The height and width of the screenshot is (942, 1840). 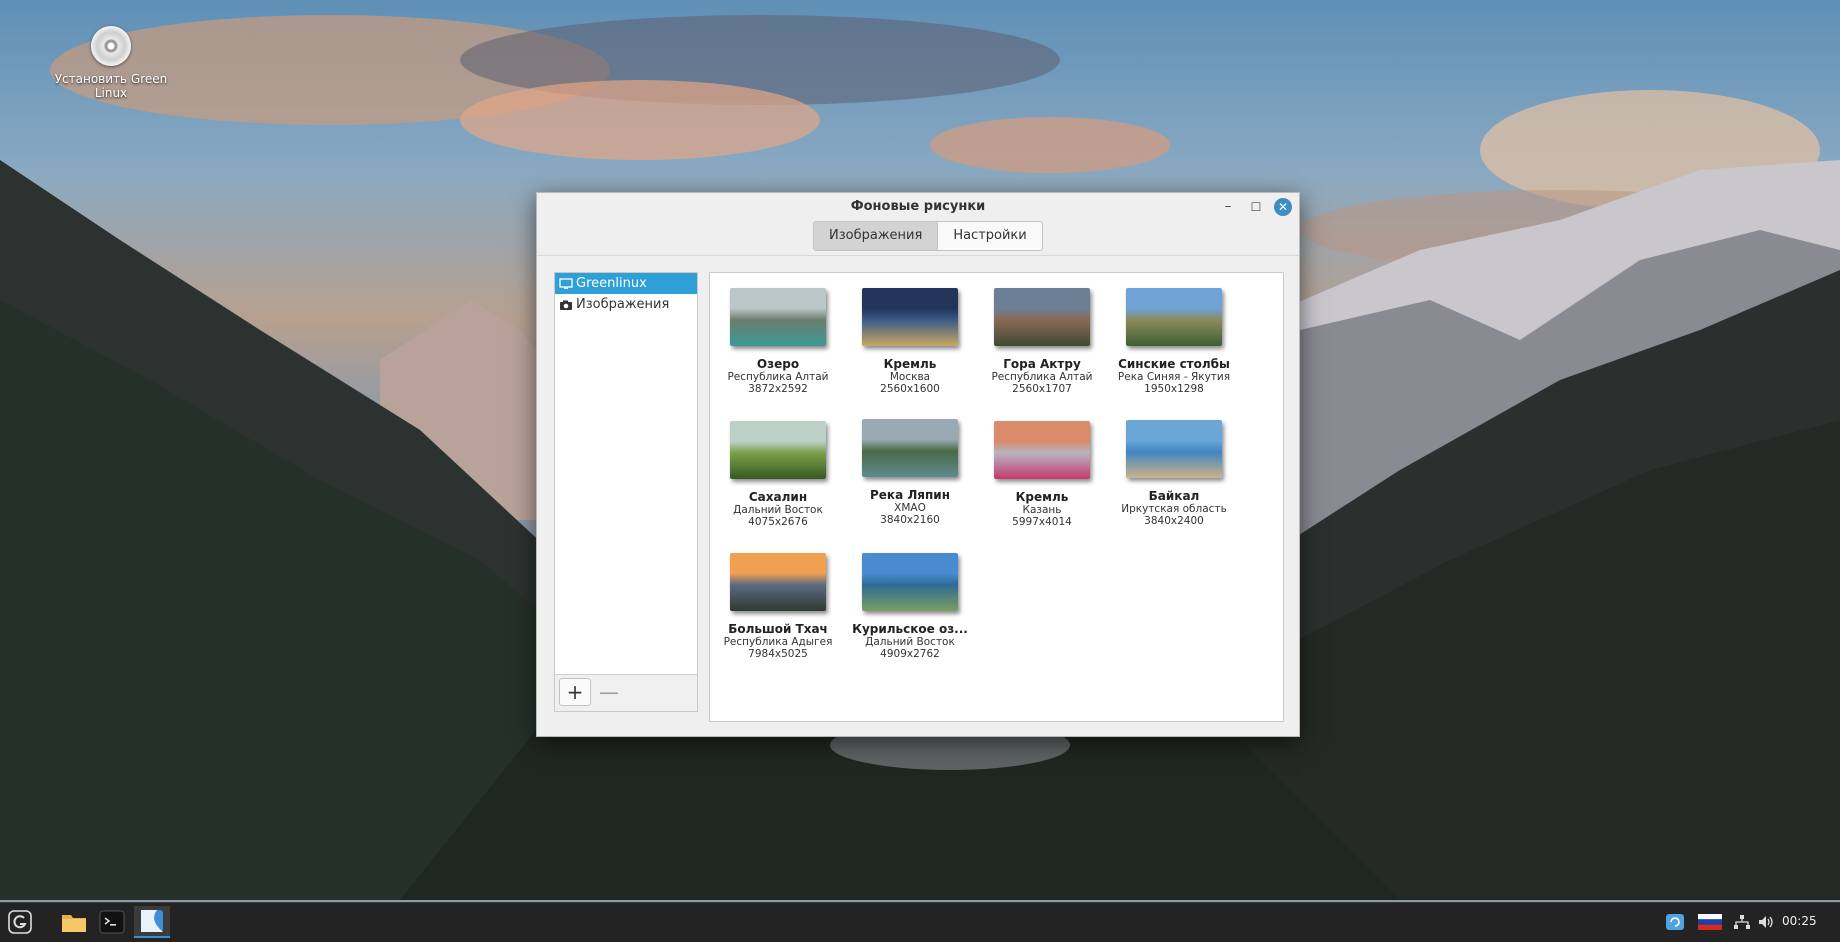 I want to click on wallpaper-item: Кремль Казань 5997x4014, so click(x=1042, y=474).